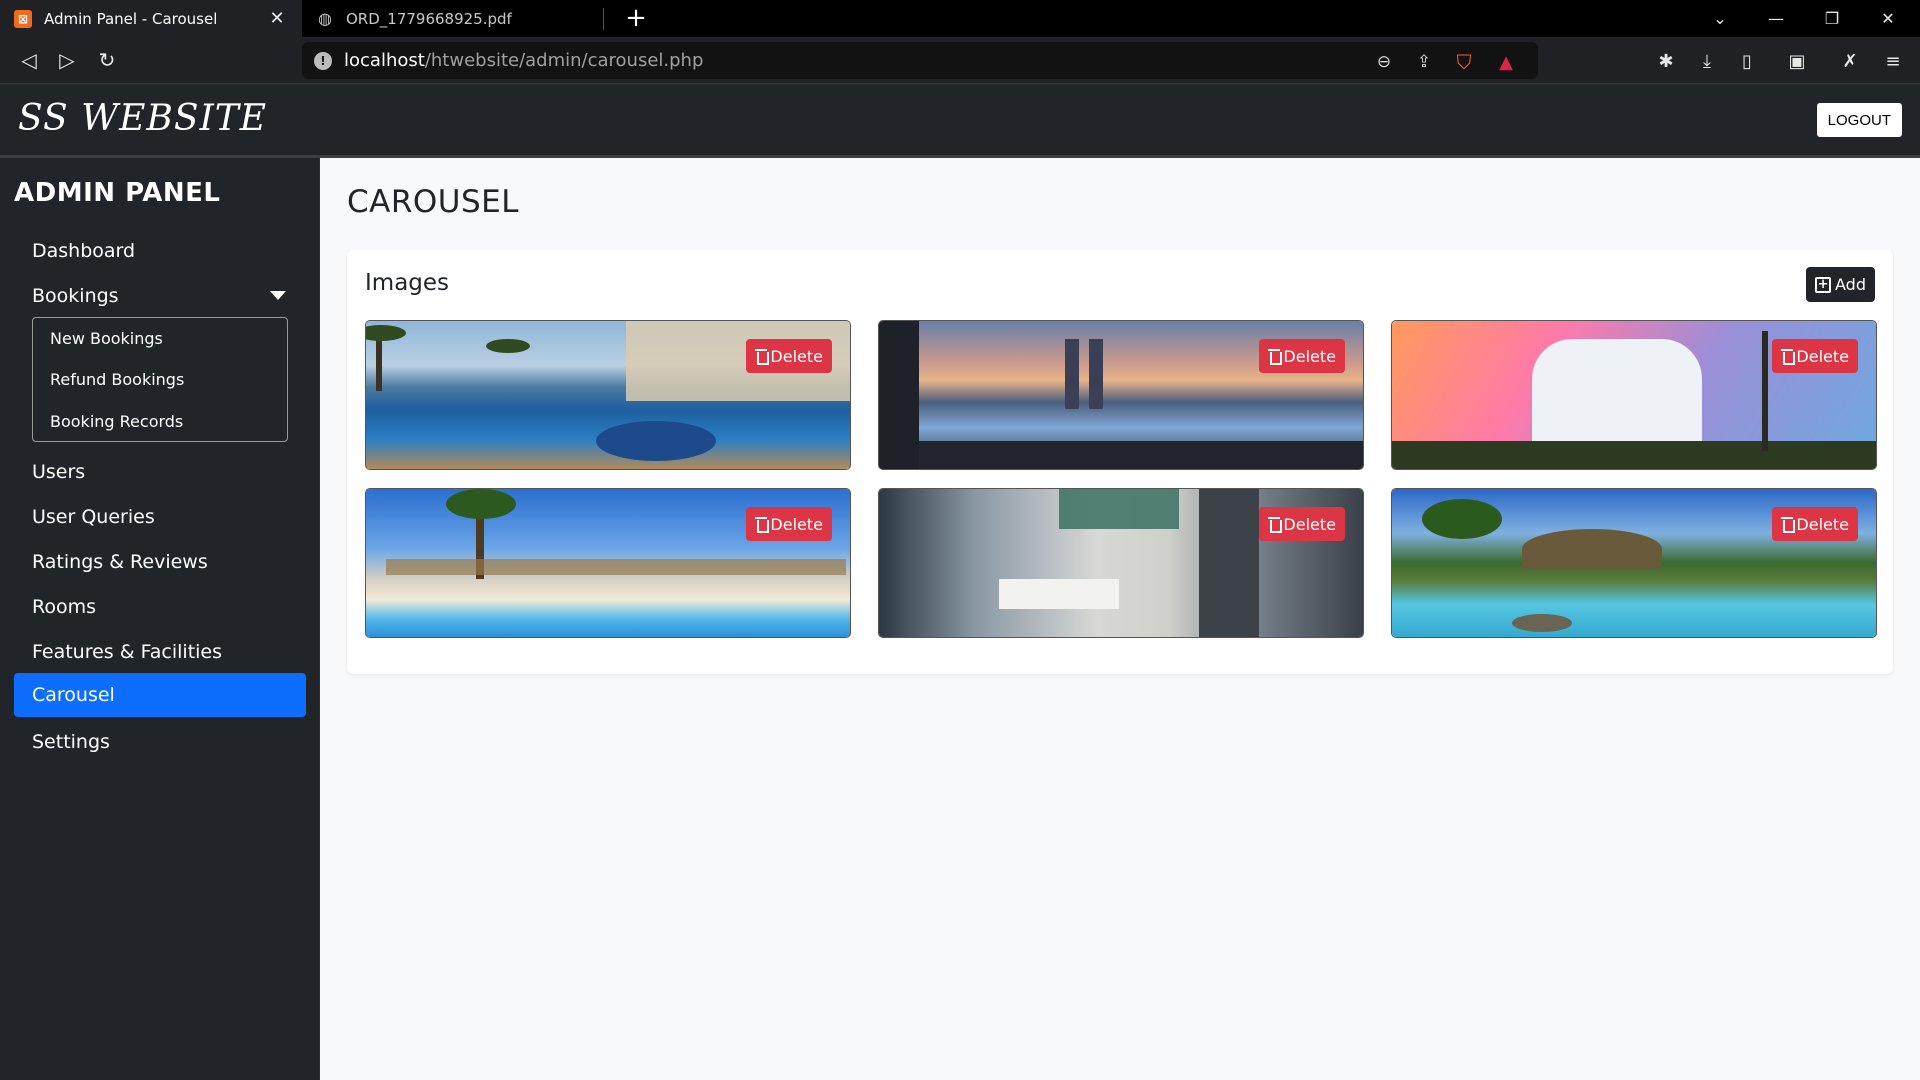 The image size is (1920, 1080). I want to click on brave-shield-icon: ⛉, so click(1464, 62).